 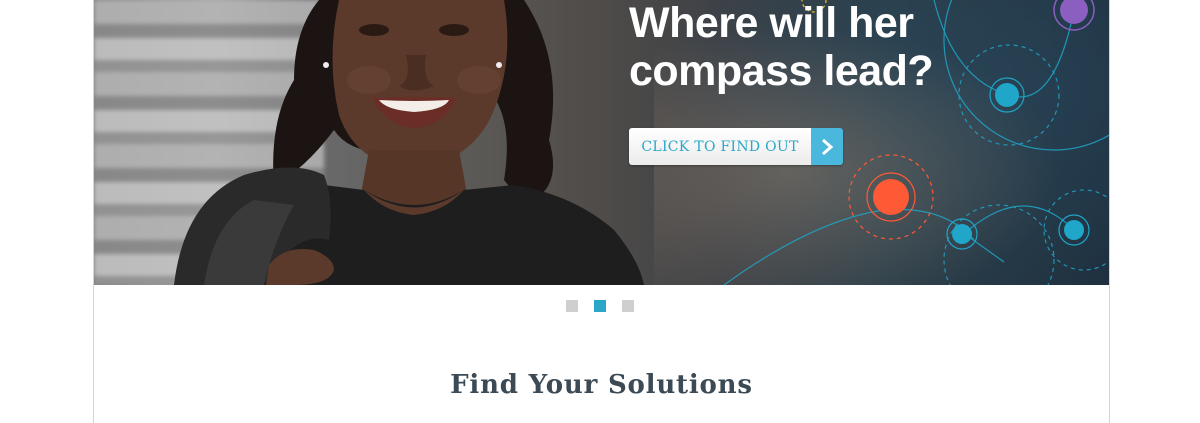 What do you see at coordinates (827, 146) in the screenshot?
I see `chevron-right-icon` at bounding box center [827, 146].